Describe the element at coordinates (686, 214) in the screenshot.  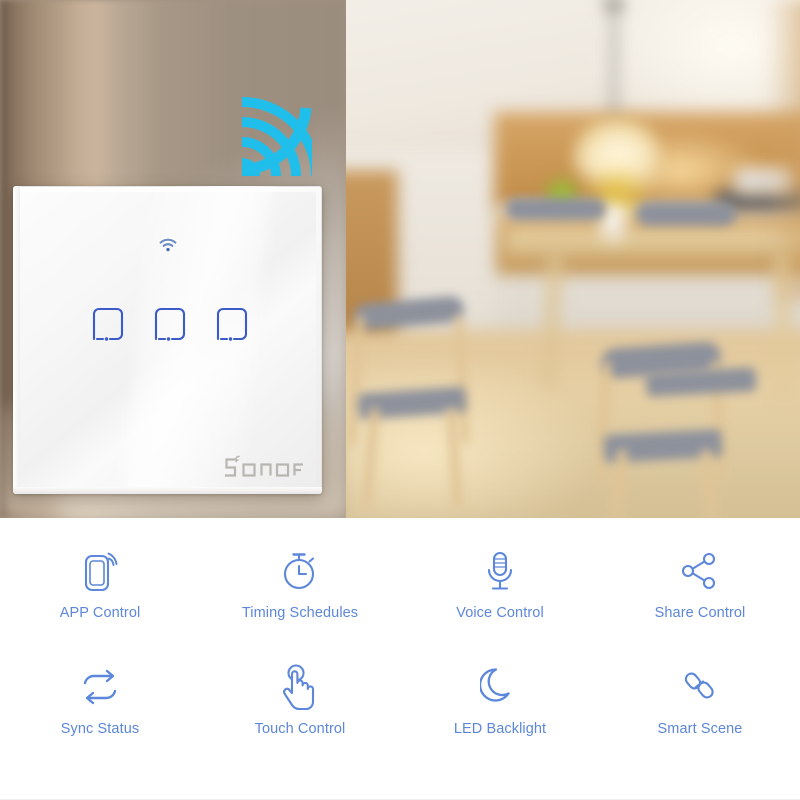
I see `photo-chair-far-right-back` at that location.